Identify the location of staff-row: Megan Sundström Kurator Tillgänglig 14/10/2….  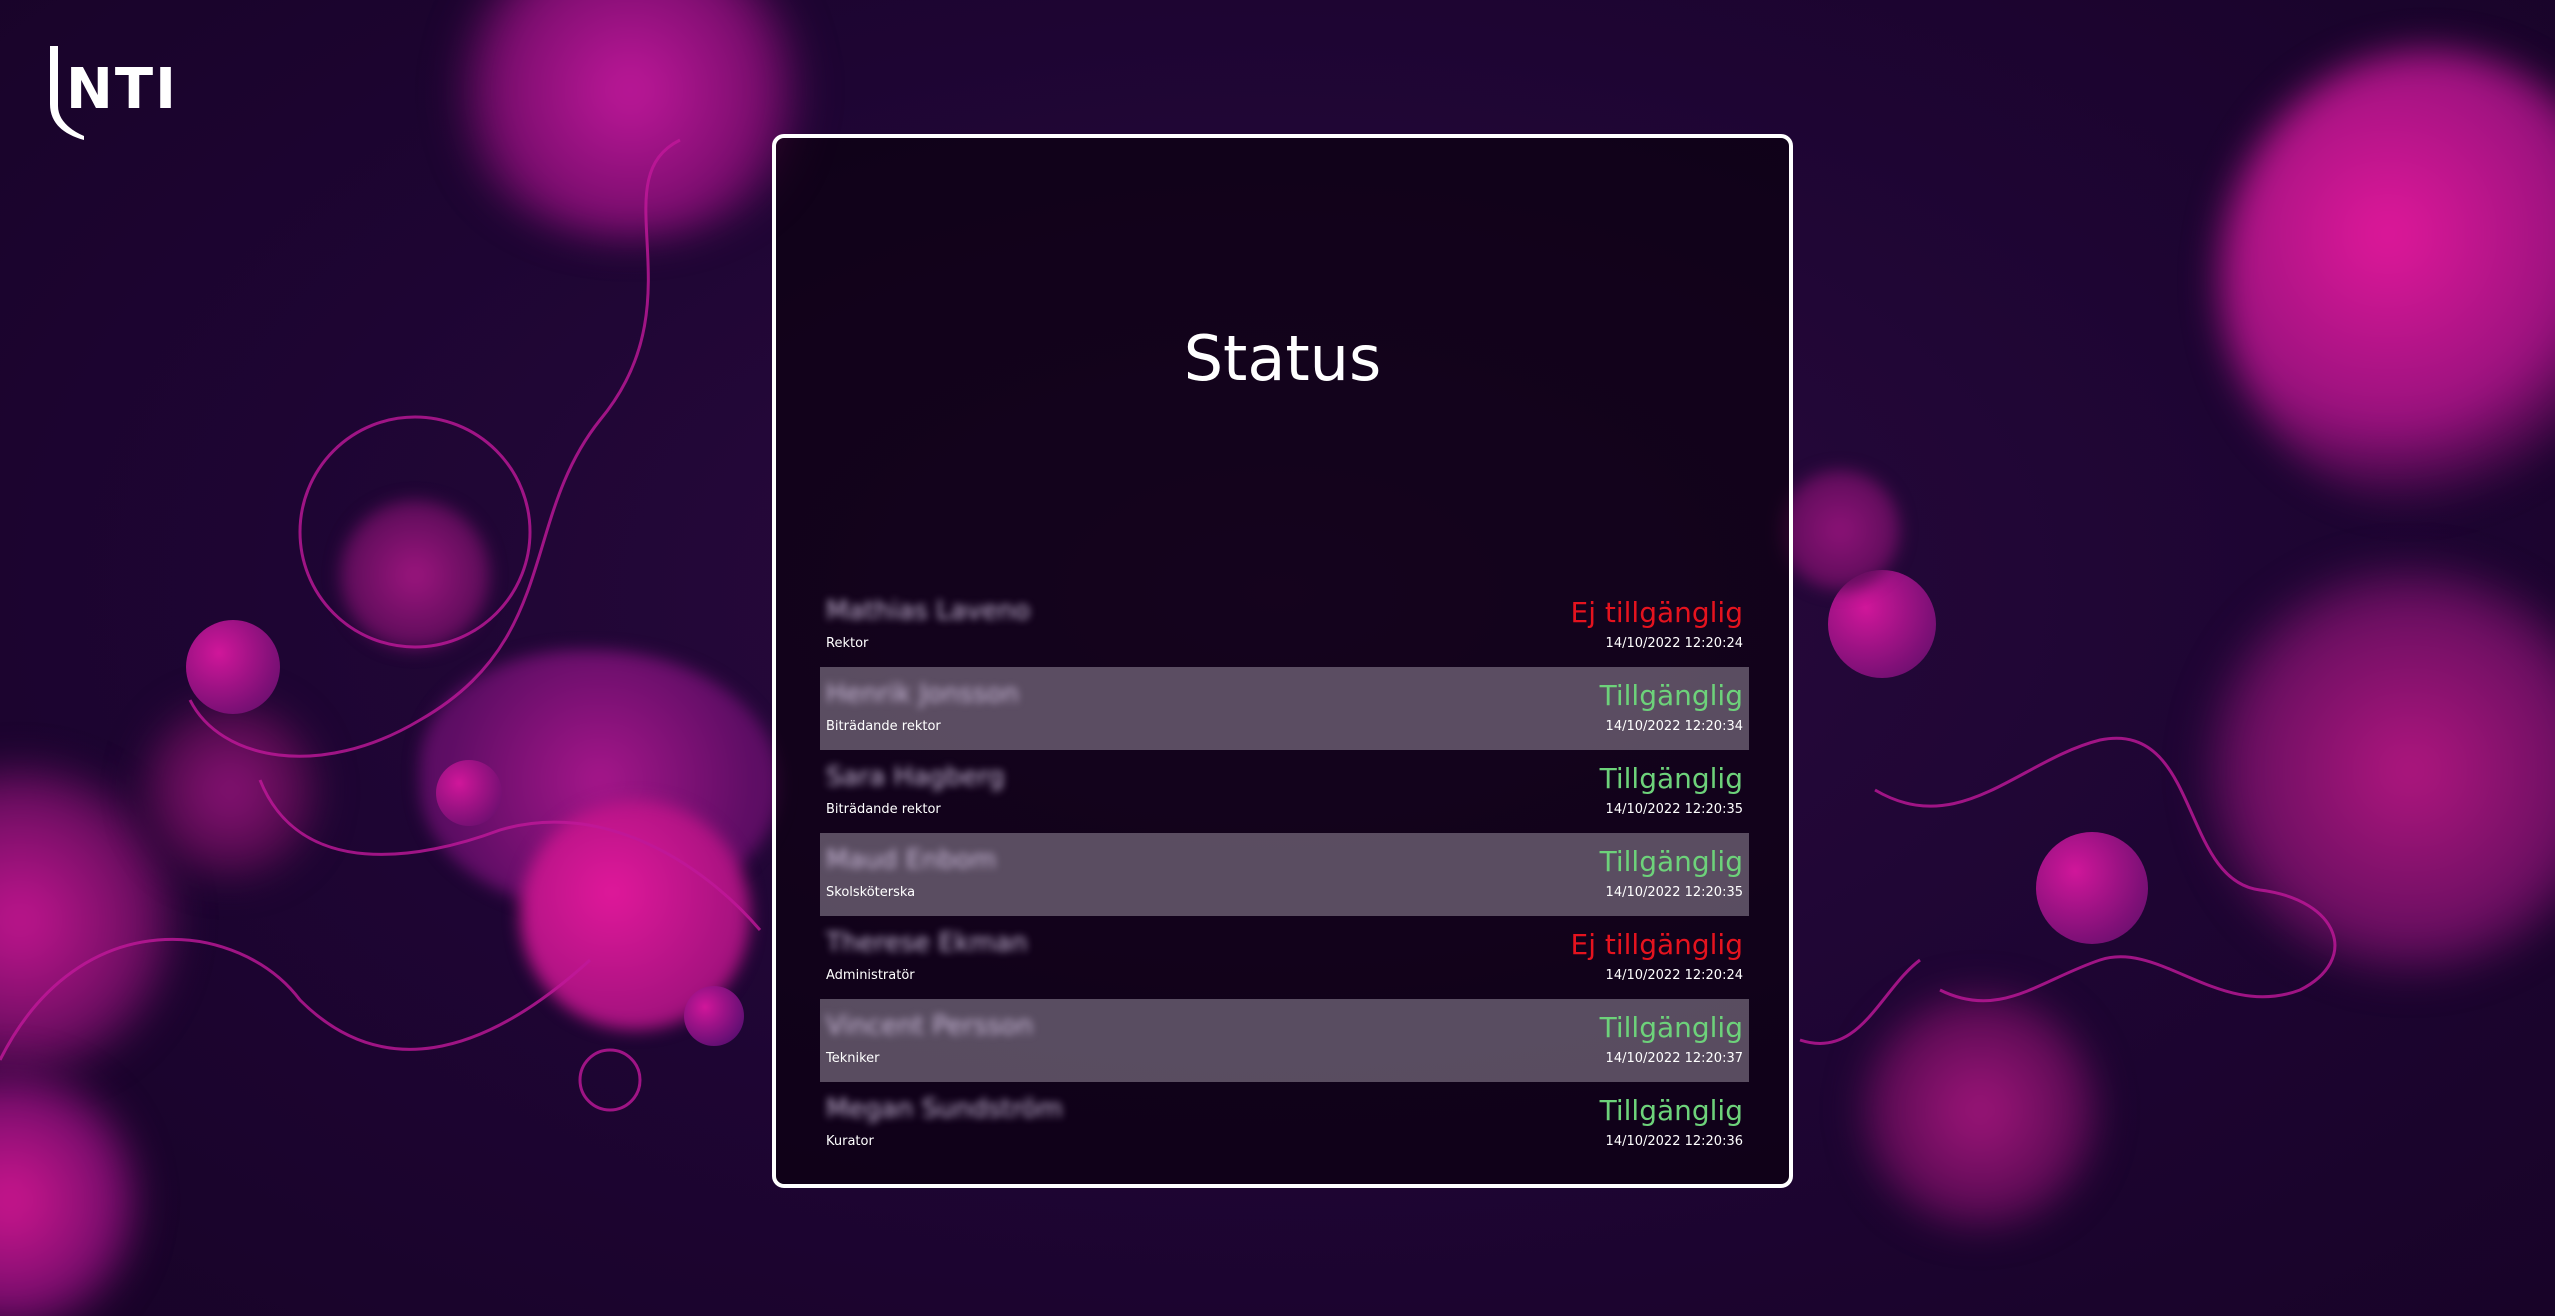
(1284, 1123).